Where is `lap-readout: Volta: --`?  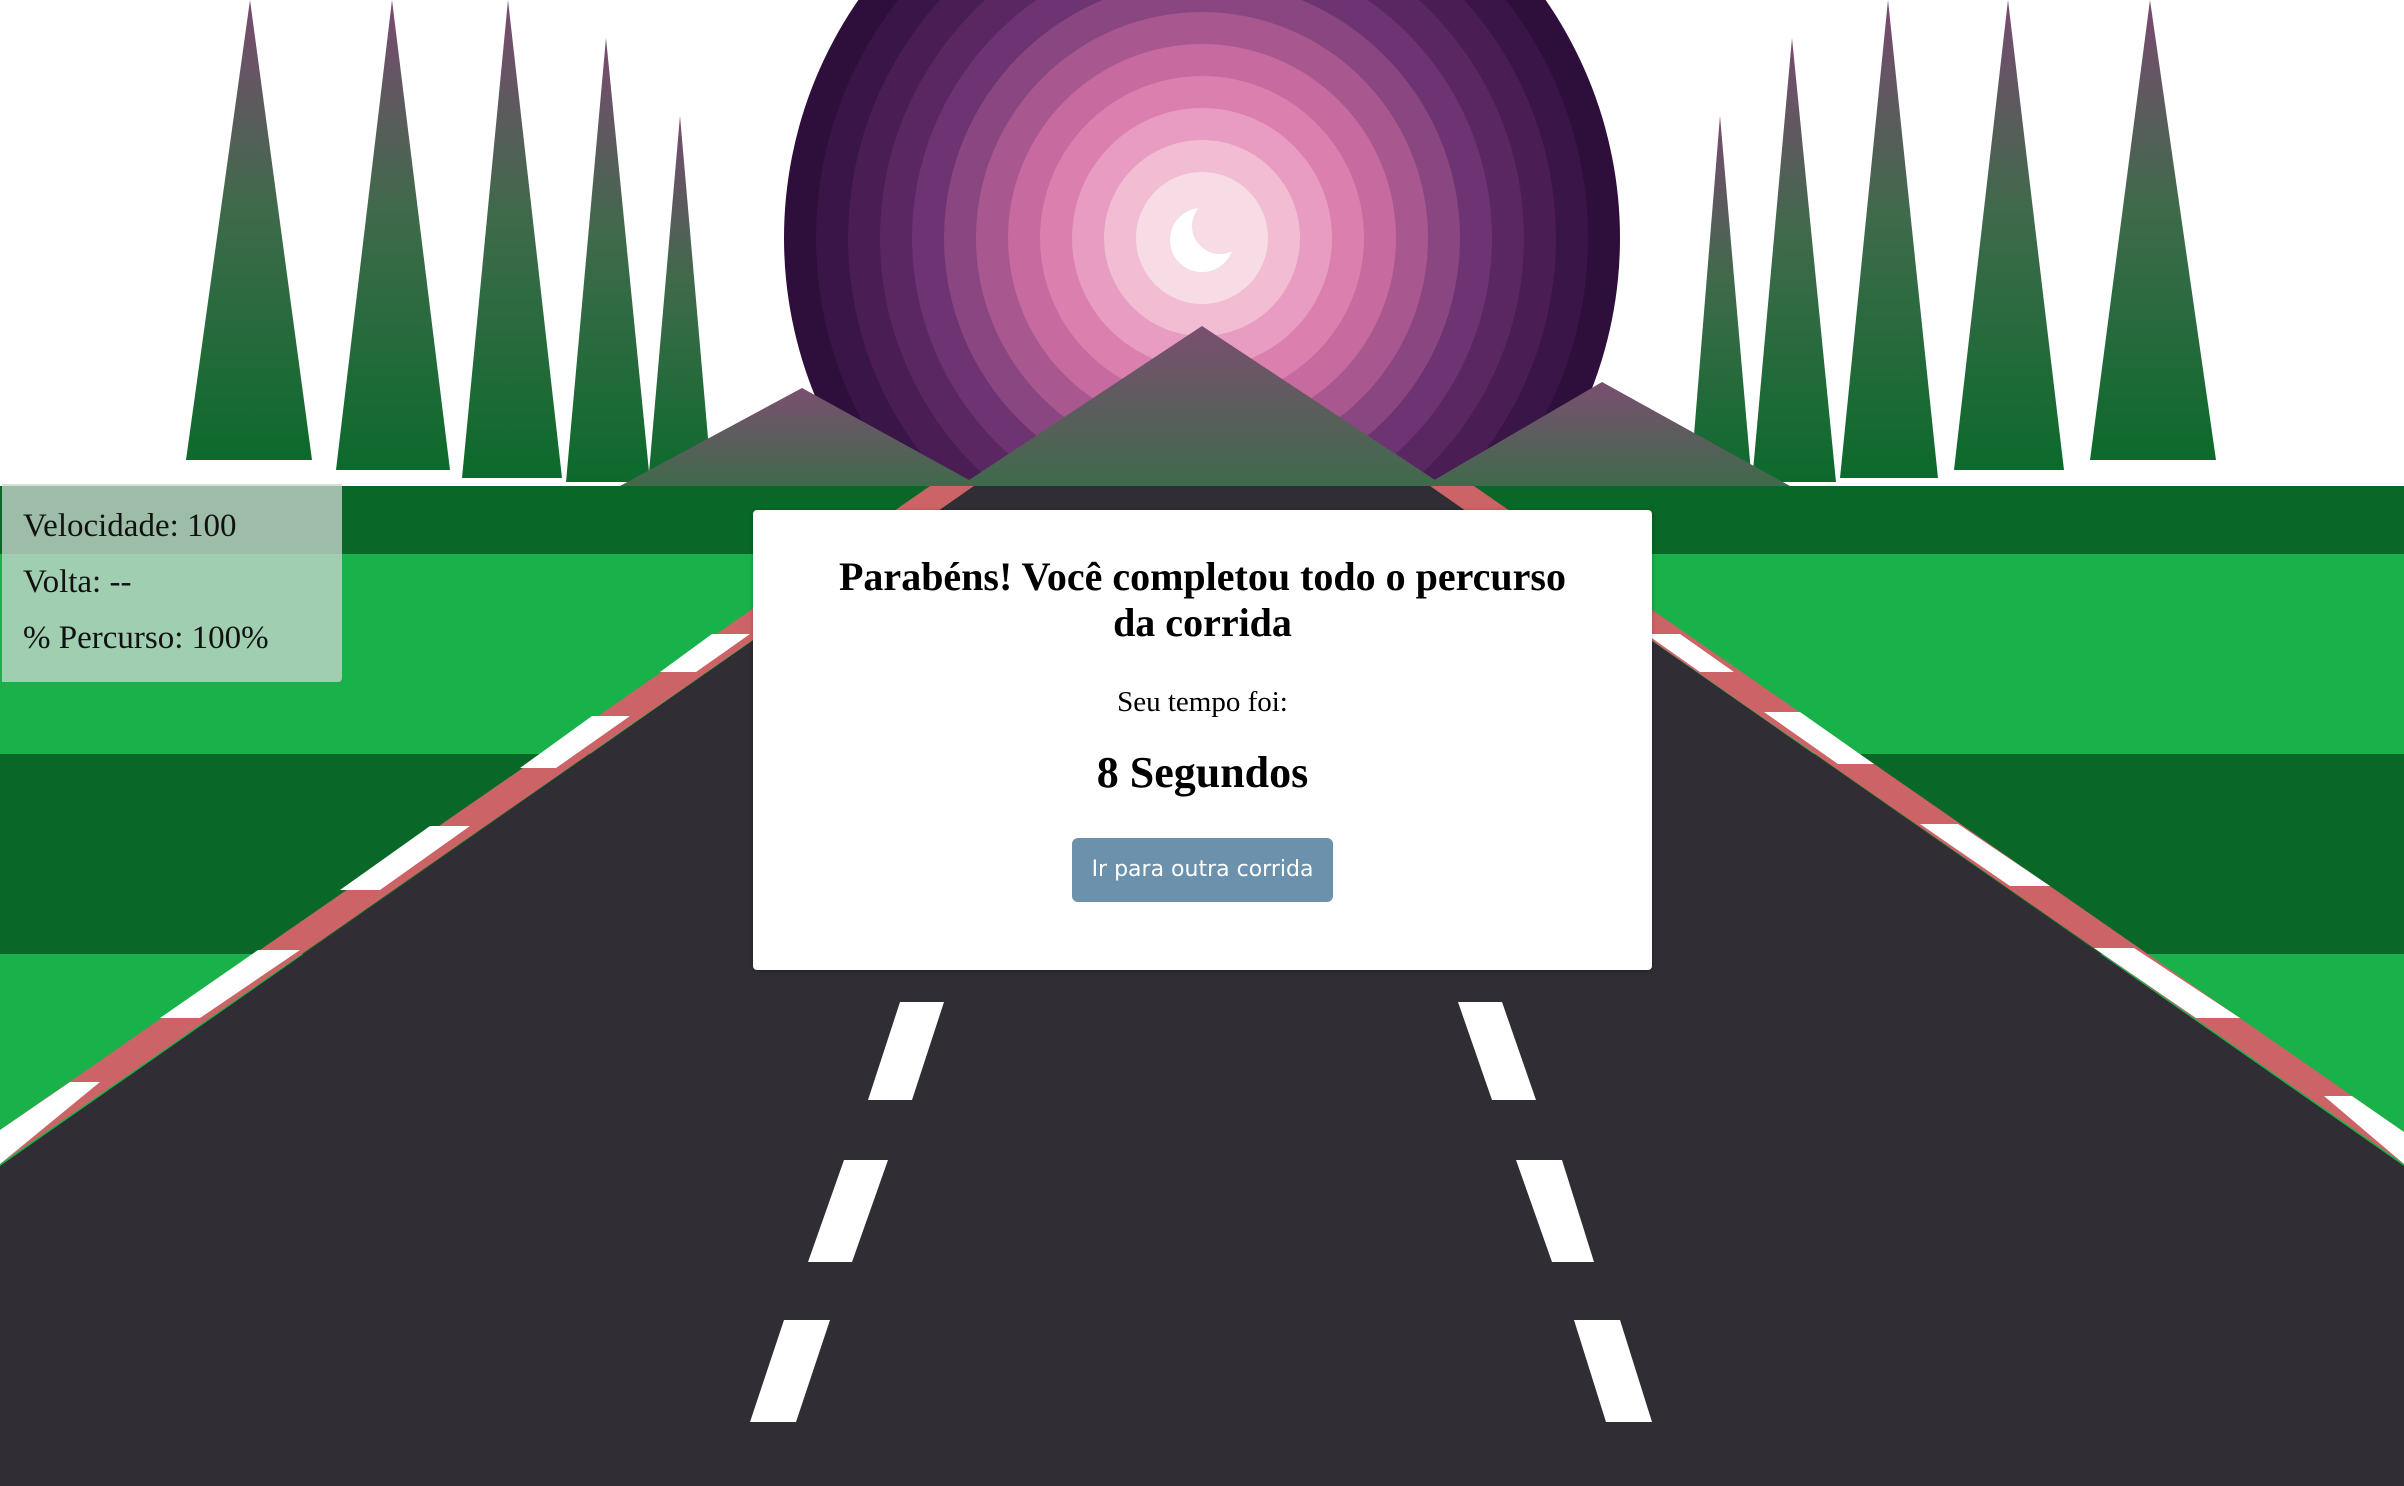 lap-readout: Volta: -- is located at coordinates (77, 582).